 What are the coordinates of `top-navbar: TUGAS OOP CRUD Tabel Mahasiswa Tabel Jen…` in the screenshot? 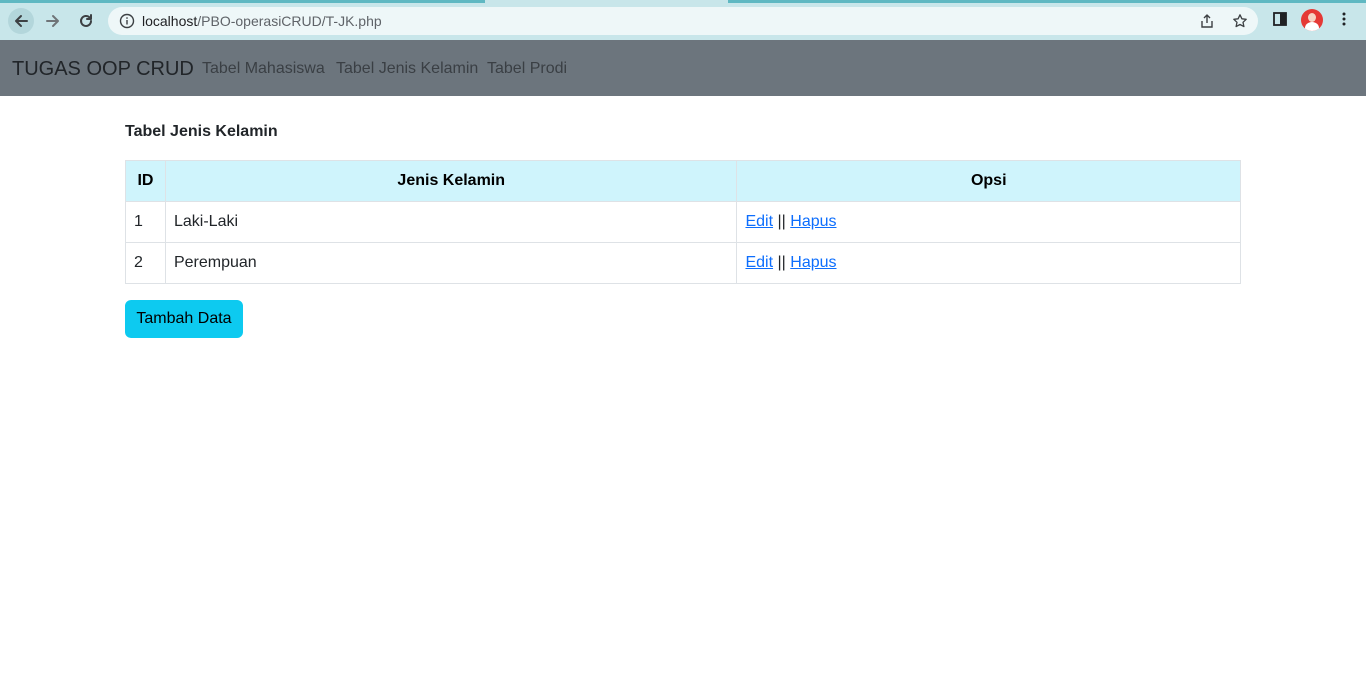 It's located at (683, 68).